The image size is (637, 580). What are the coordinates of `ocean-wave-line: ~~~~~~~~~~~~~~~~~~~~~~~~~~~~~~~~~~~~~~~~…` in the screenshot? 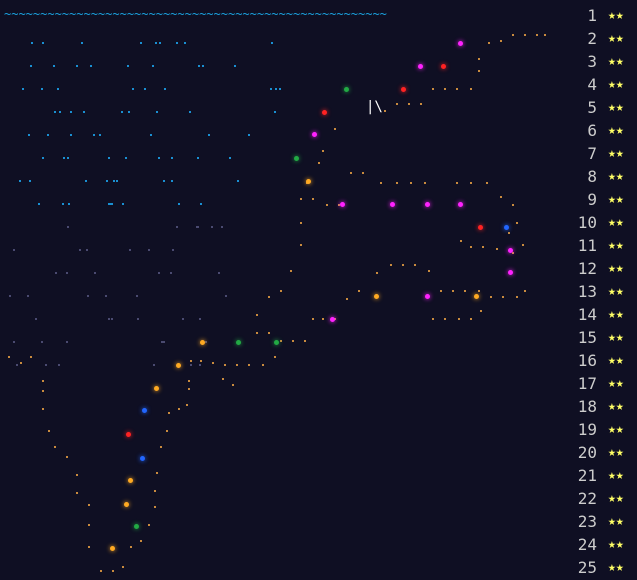 It's located at (195, 14).